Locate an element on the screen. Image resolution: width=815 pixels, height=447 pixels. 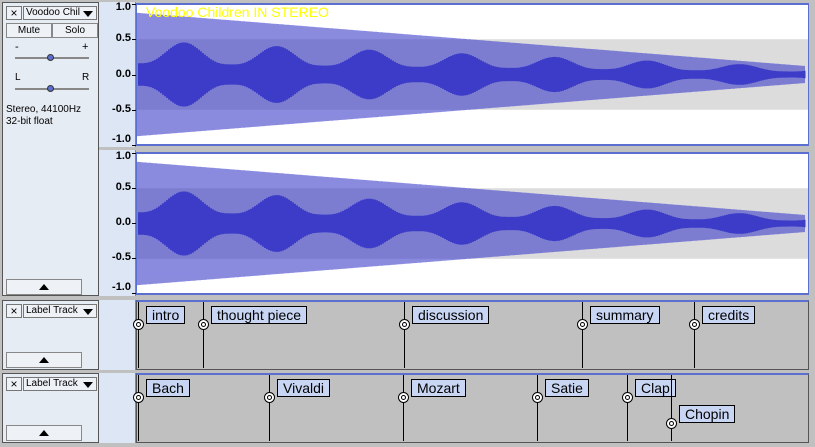
label-discussion: discussion is located at coordinates (451, 315).